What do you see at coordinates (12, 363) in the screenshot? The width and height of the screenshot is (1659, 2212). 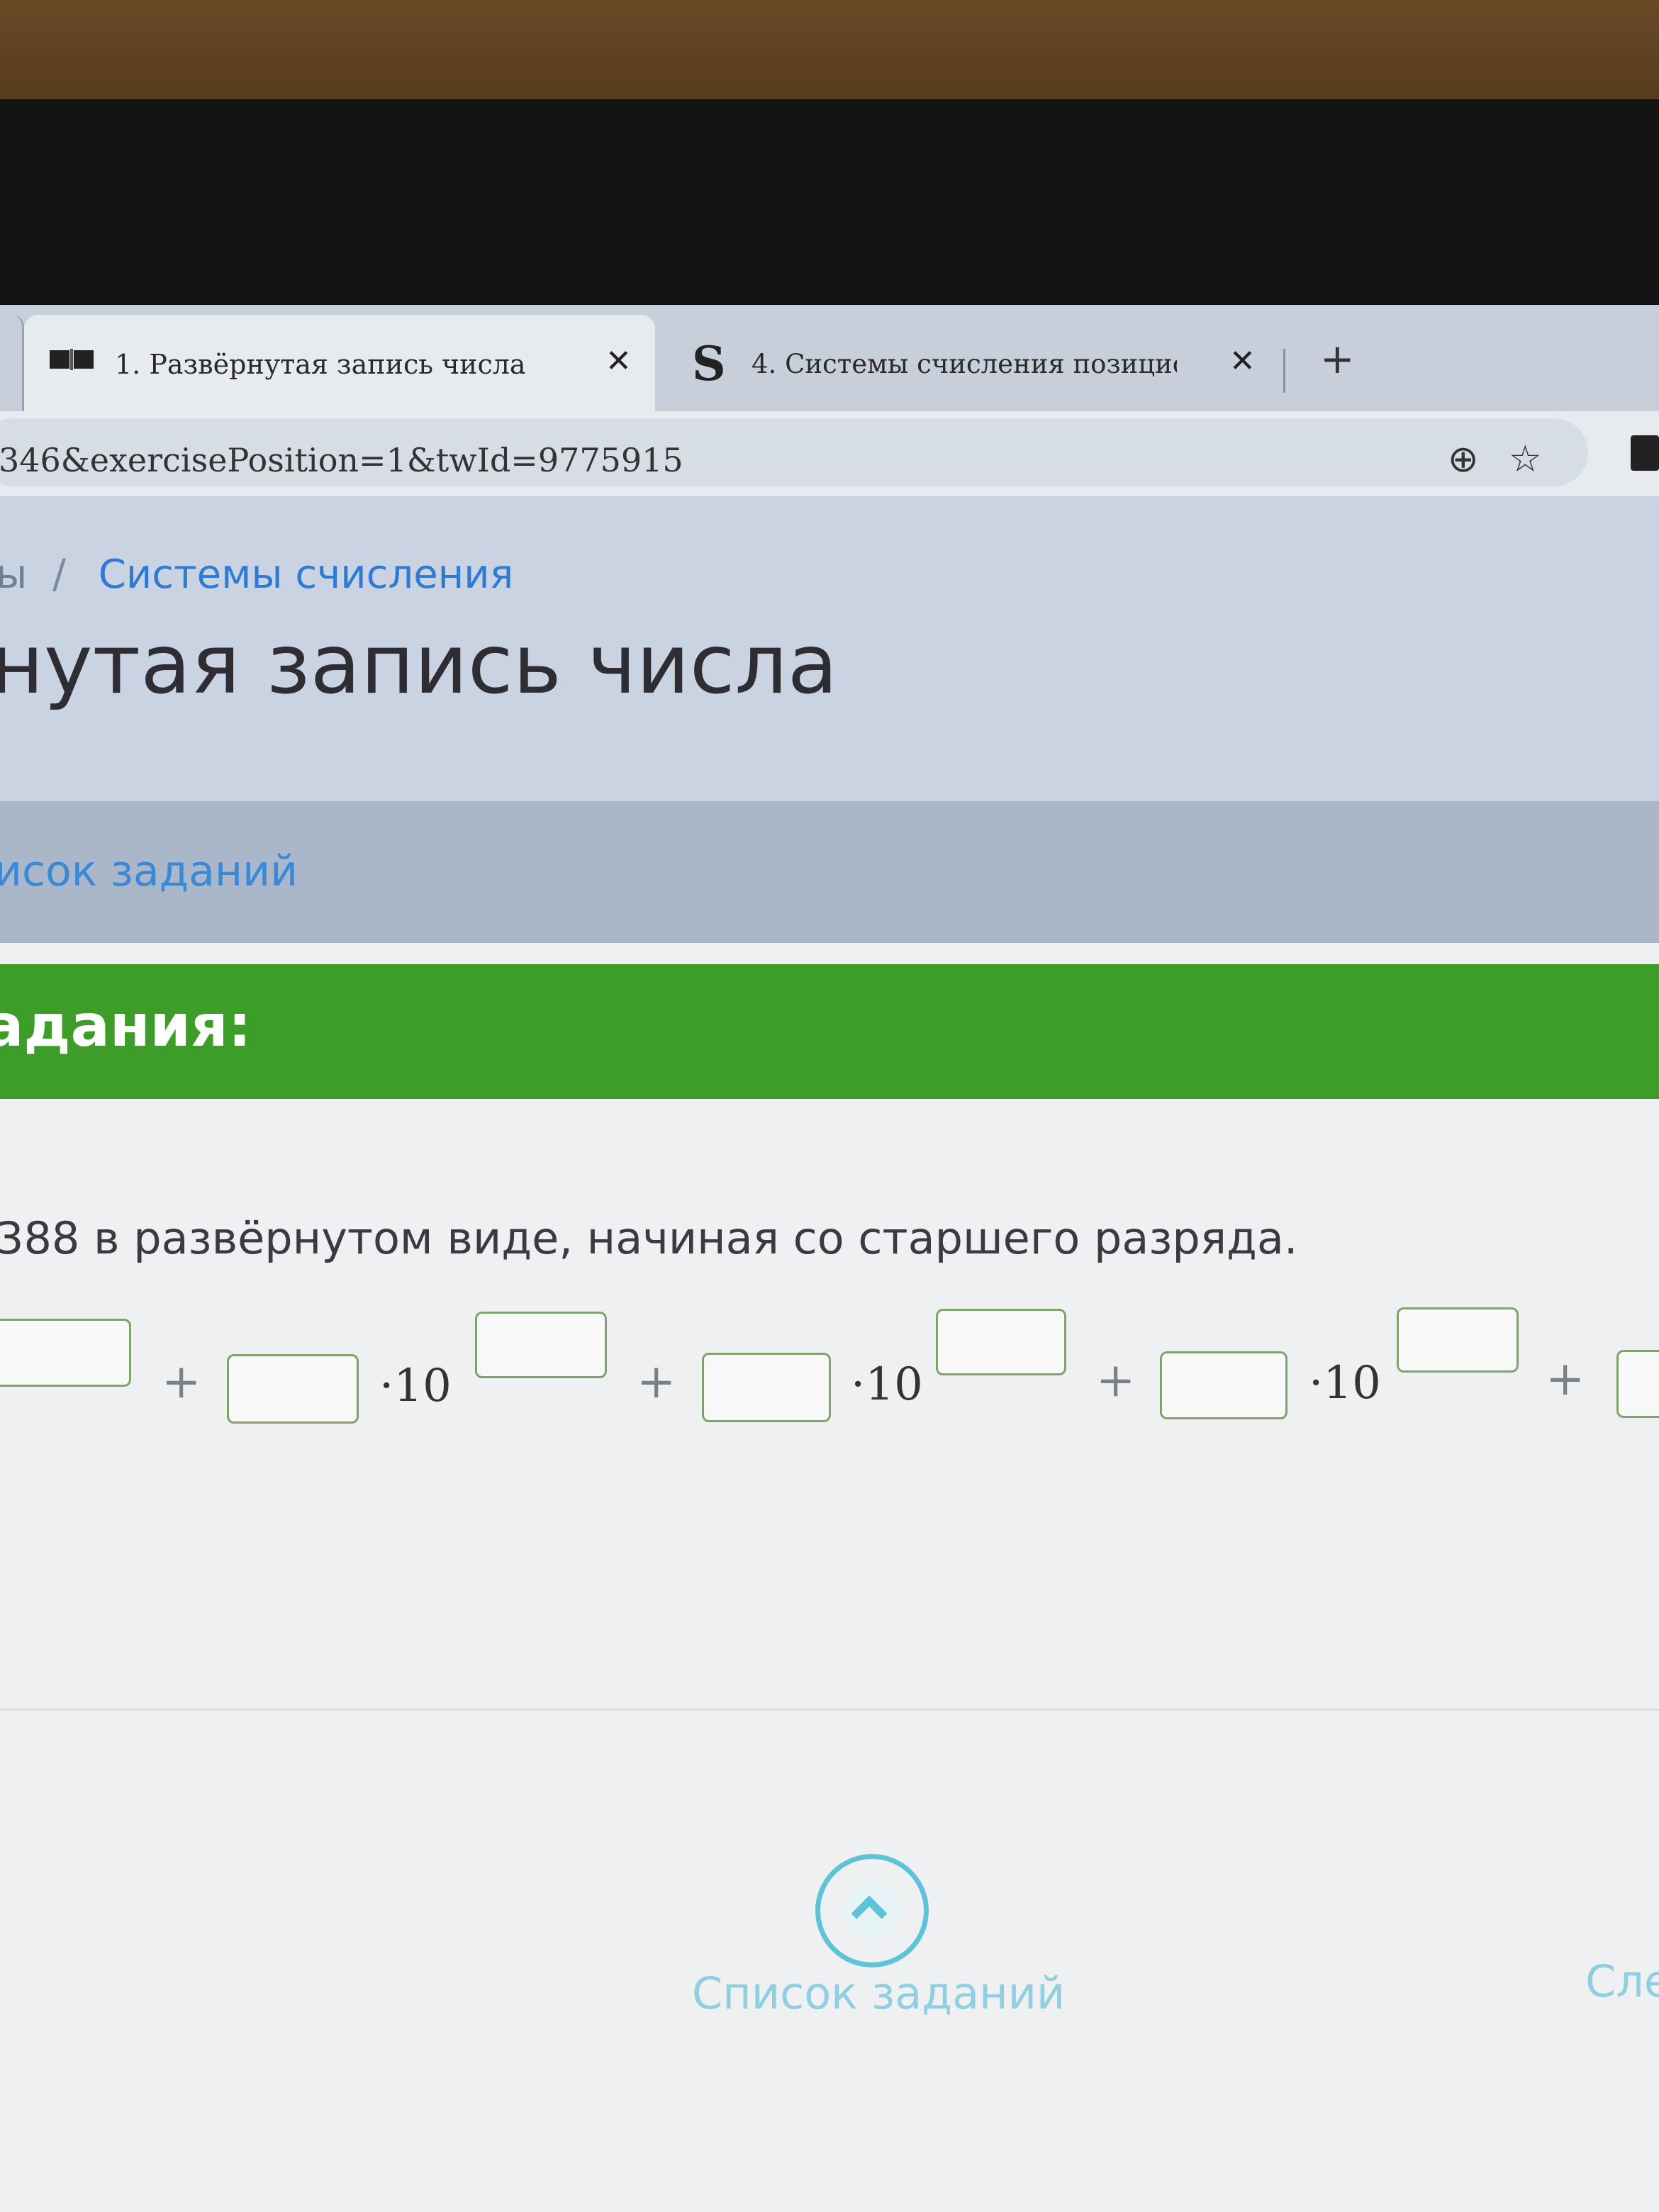 I see `tab-previous` at bounding box center [12, 363].